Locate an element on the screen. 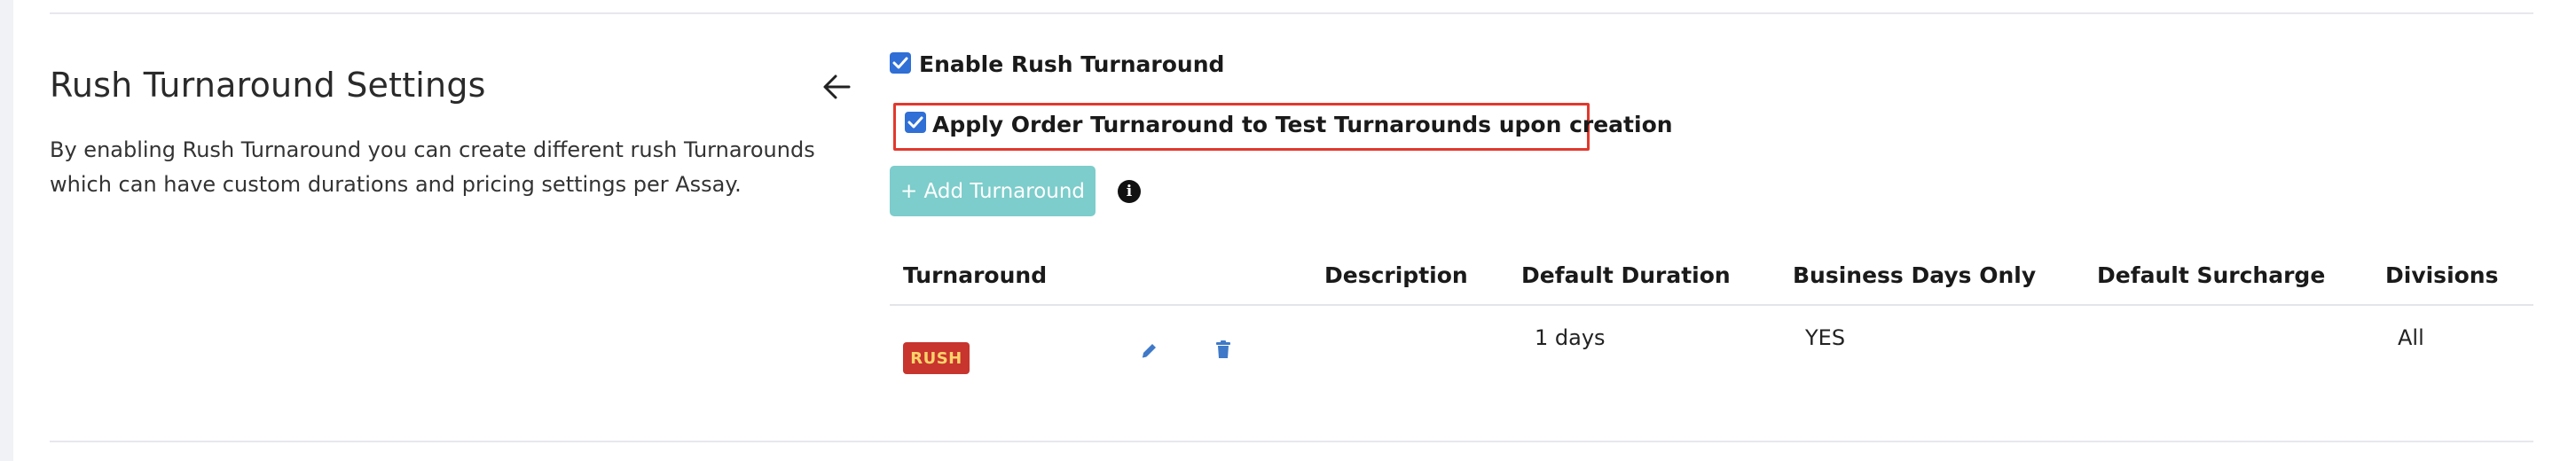 The width and height of the screenshot is (2576, 461). header-description: Description is located at coordinates (1396, 275).